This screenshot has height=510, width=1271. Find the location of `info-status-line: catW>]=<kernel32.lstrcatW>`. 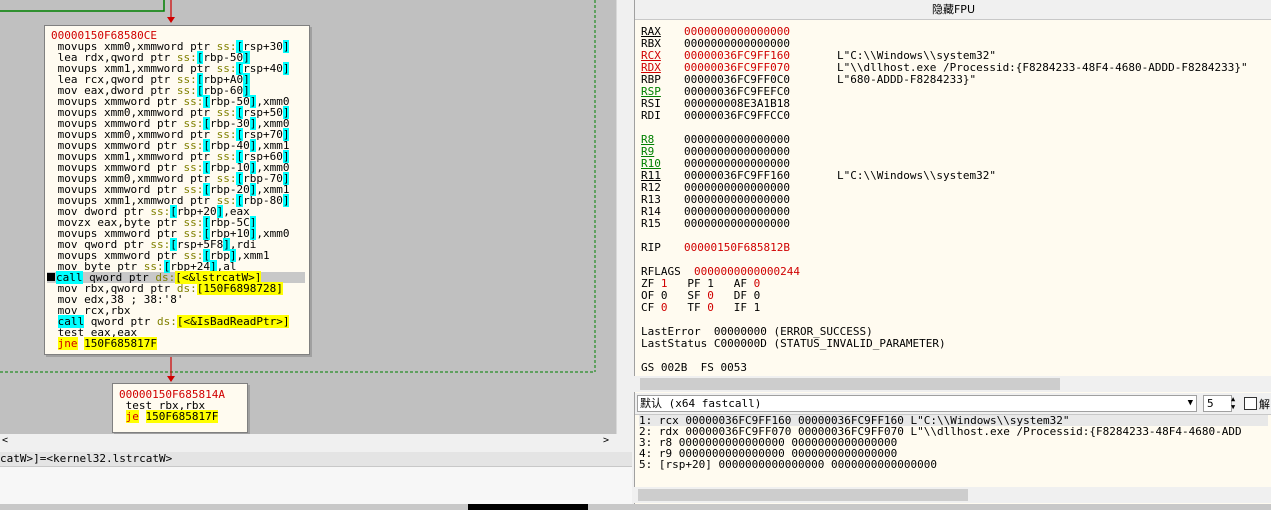

info-status-line: catW>]=<kernel32.lstrcatW> is located at coordinates (316, 459).